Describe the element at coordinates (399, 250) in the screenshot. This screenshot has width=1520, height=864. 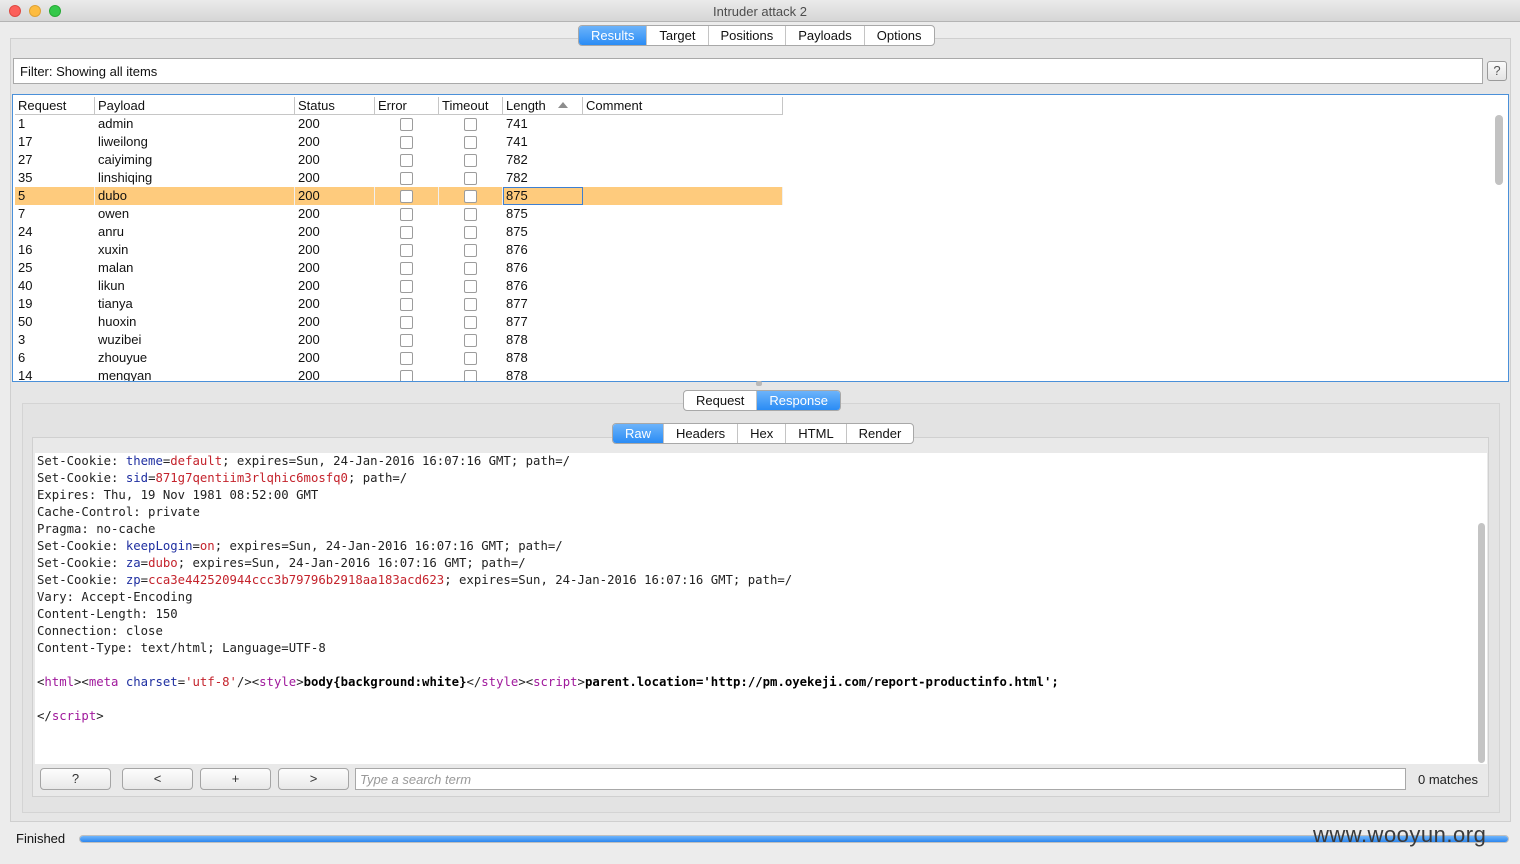
I see `table-row: 16 xuxin 200 876` at that location.